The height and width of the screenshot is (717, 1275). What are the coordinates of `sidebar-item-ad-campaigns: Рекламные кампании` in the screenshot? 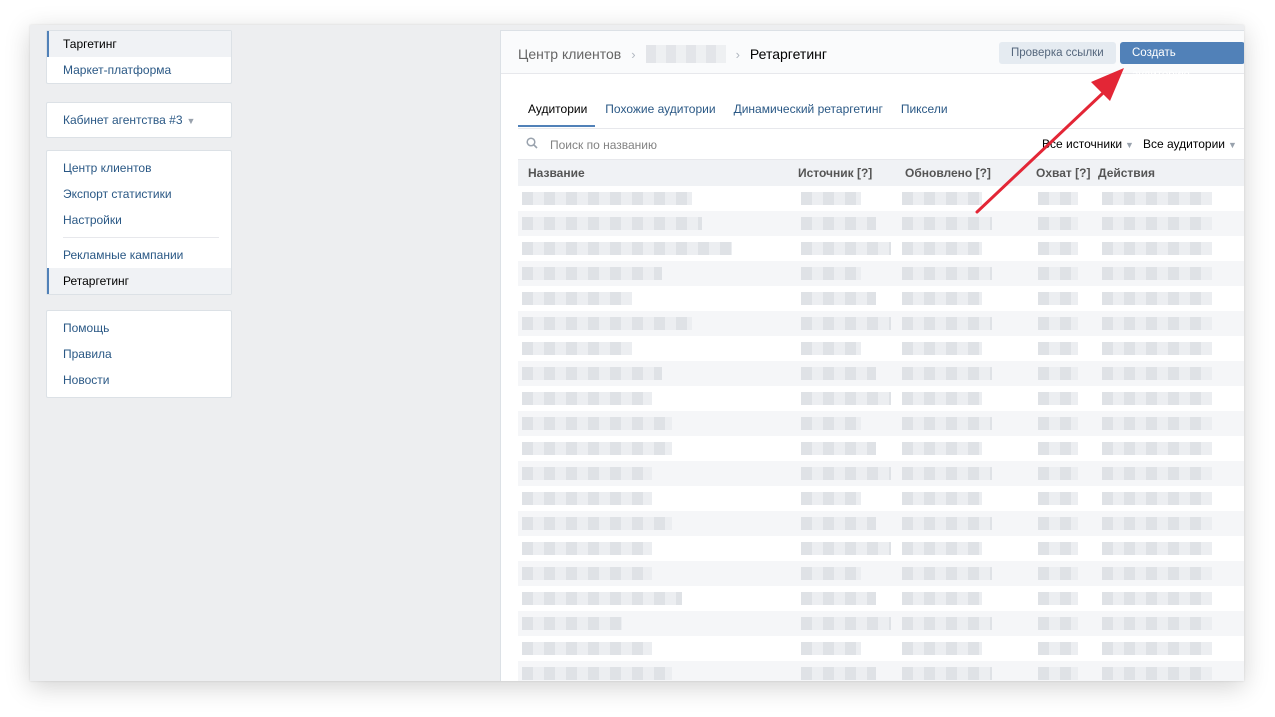 It's located at (139, 255).